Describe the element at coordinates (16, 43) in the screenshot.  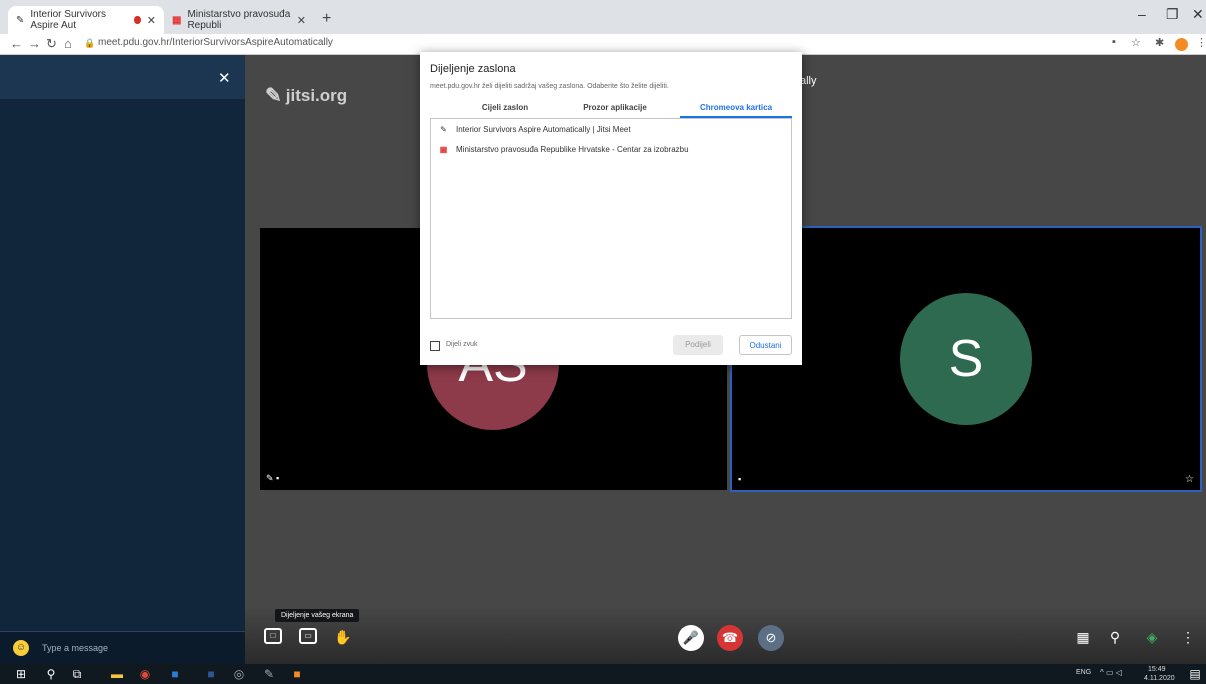
I see `back-arrow-icon: ←` at that location.